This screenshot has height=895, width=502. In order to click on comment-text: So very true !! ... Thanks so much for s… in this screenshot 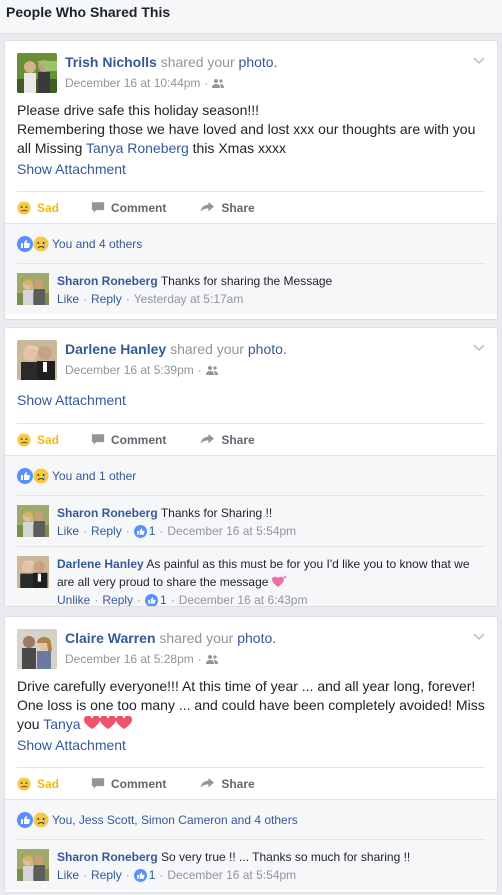, I will do `click(286, 857)`.